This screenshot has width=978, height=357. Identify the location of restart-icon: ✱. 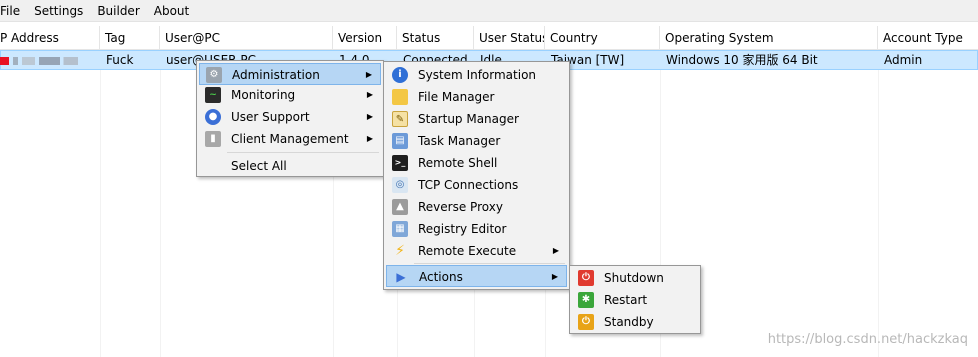
(586, 300).